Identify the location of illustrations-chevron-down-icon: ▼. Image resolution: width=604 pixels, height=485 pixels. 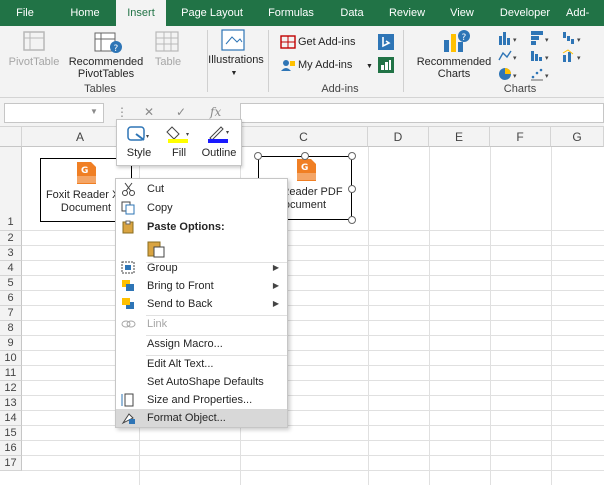
(234, 73).